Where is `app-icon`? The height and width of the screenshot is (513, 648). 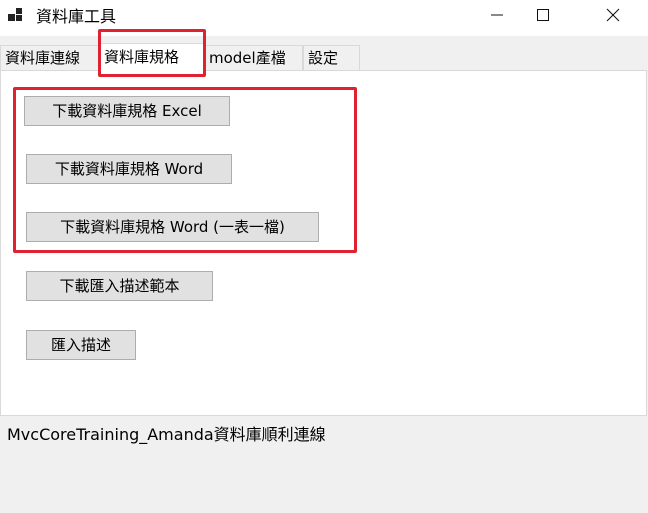
app-icon is located at coordinates (18, 16).